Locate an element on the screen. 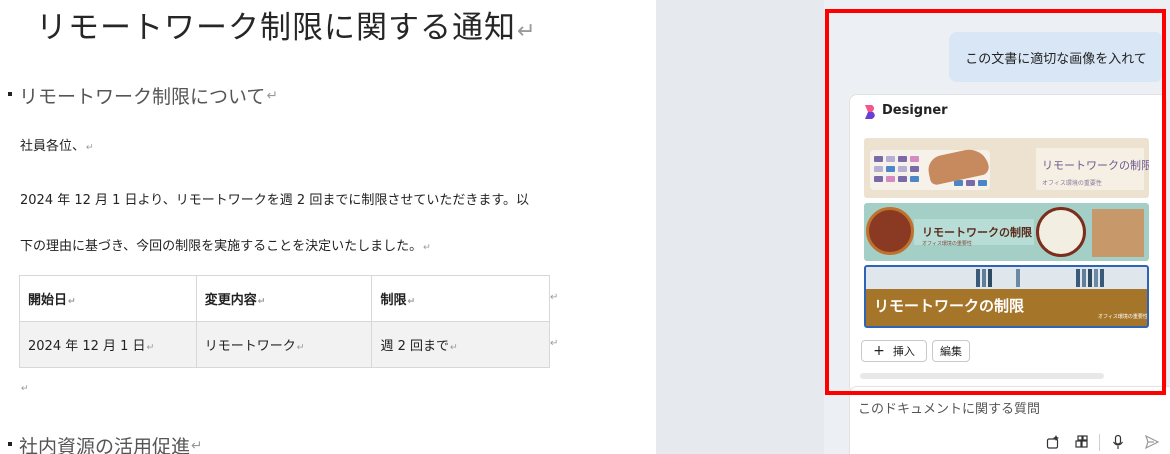 The width and height of the screenshot is (1170, 454). section-heading-resources: 社内資源の活用促進 ↵ is located at coordinates (105, 443).